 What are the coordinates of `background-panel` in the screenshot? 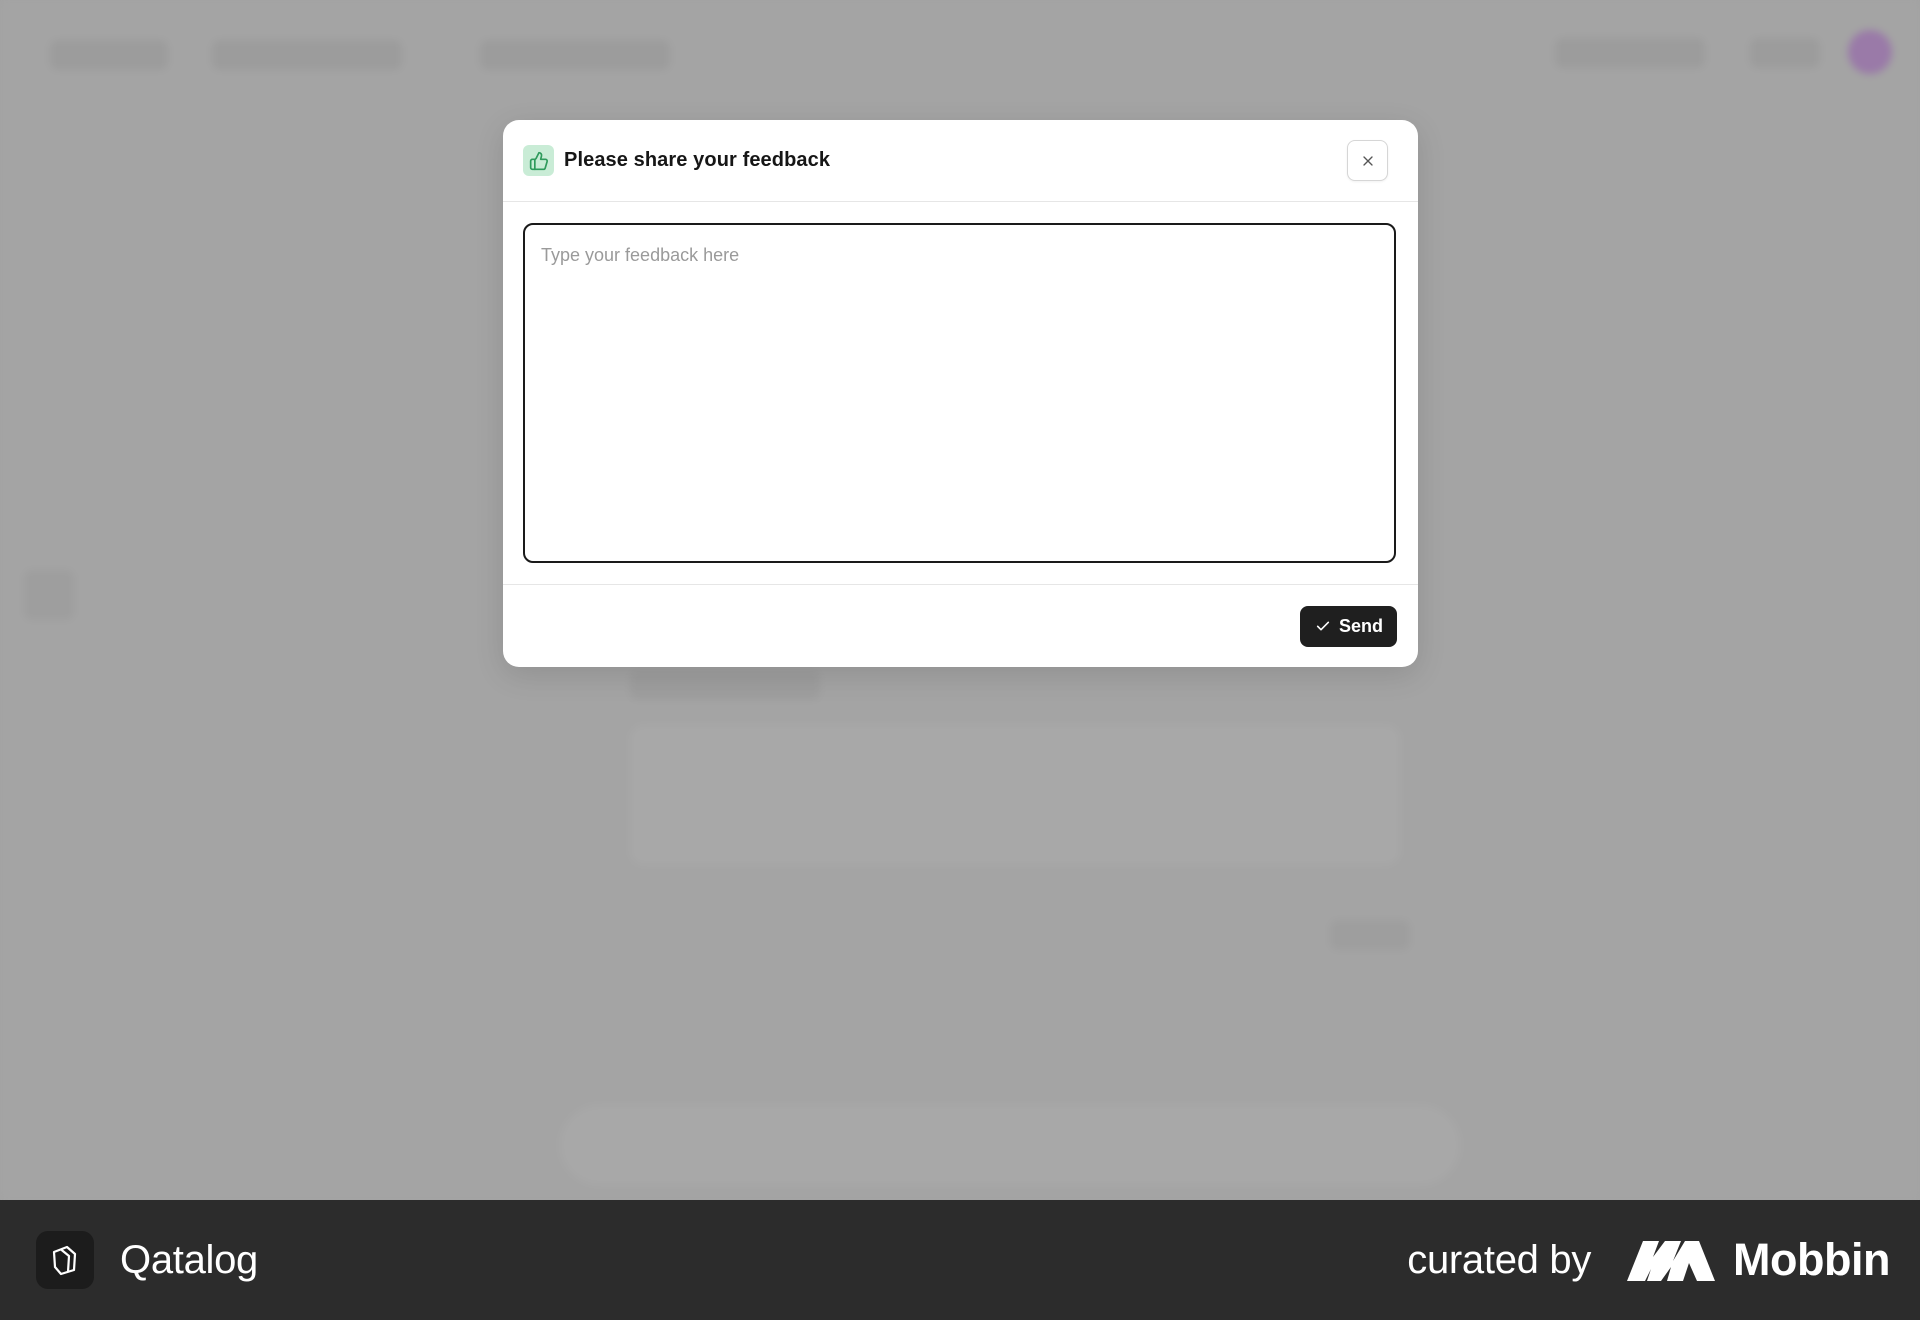 It's located at (1015, 795).